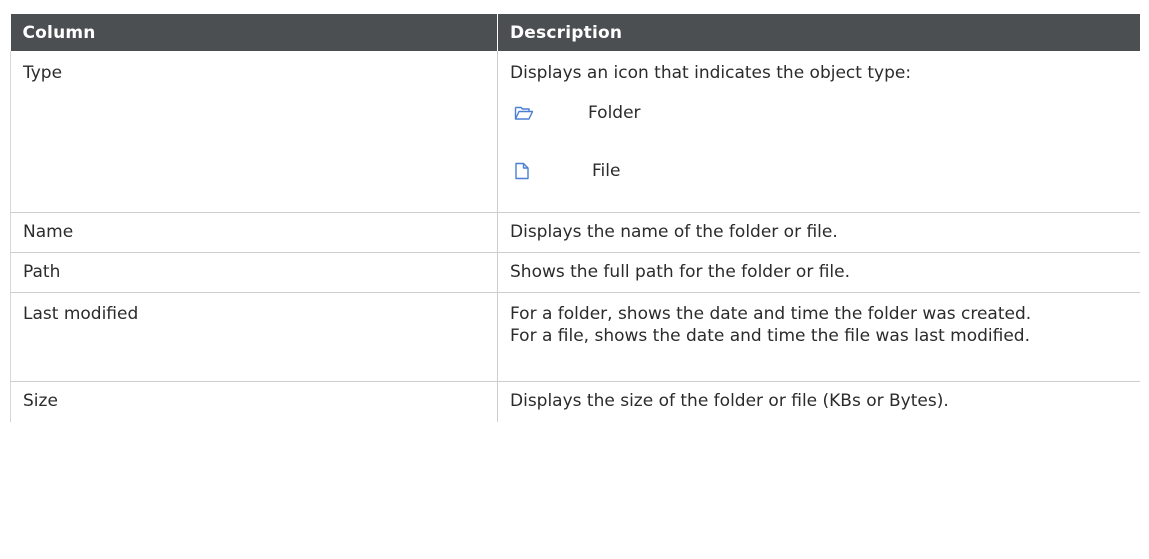 The width and height of the screenshot is (1149, 559). What do you see at coordinates (818, 32) in the screenshot?
I see `header-description: Description` at bounding box center [818, 32].